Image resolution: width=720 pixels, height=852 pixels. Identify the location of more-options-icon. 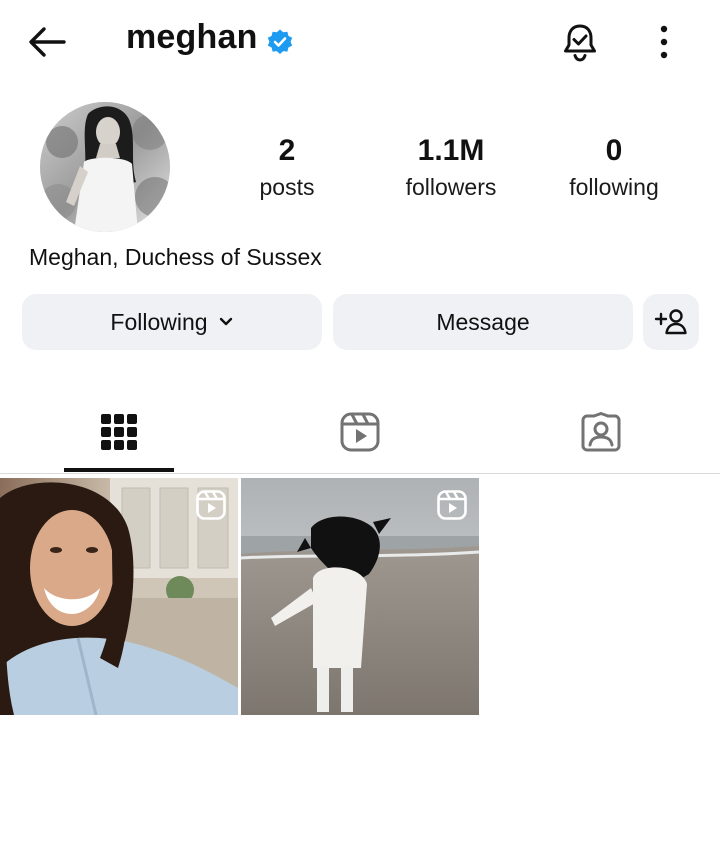
(664, 42).